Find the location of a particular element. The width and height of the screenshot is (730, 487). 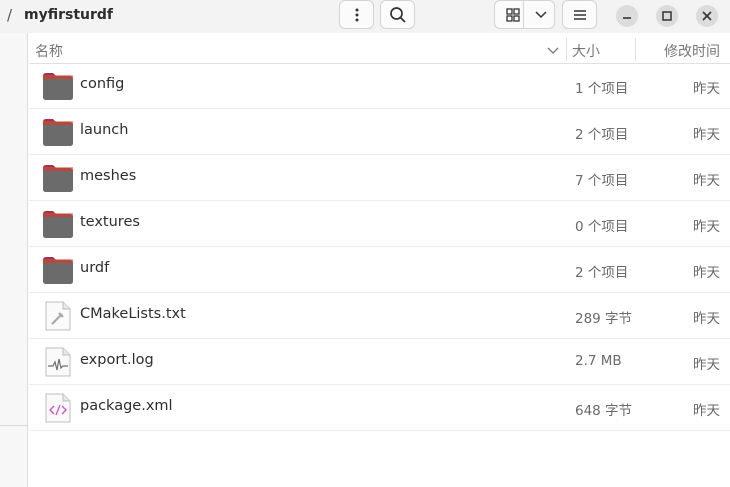

more-vertical-icon is located at coordinates (356, 14).